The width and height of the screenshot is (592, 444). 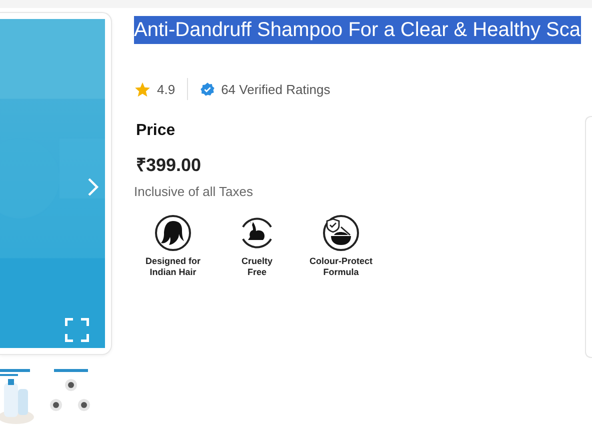 I want to click on price-heading: Price, so click(x=156, y=131).